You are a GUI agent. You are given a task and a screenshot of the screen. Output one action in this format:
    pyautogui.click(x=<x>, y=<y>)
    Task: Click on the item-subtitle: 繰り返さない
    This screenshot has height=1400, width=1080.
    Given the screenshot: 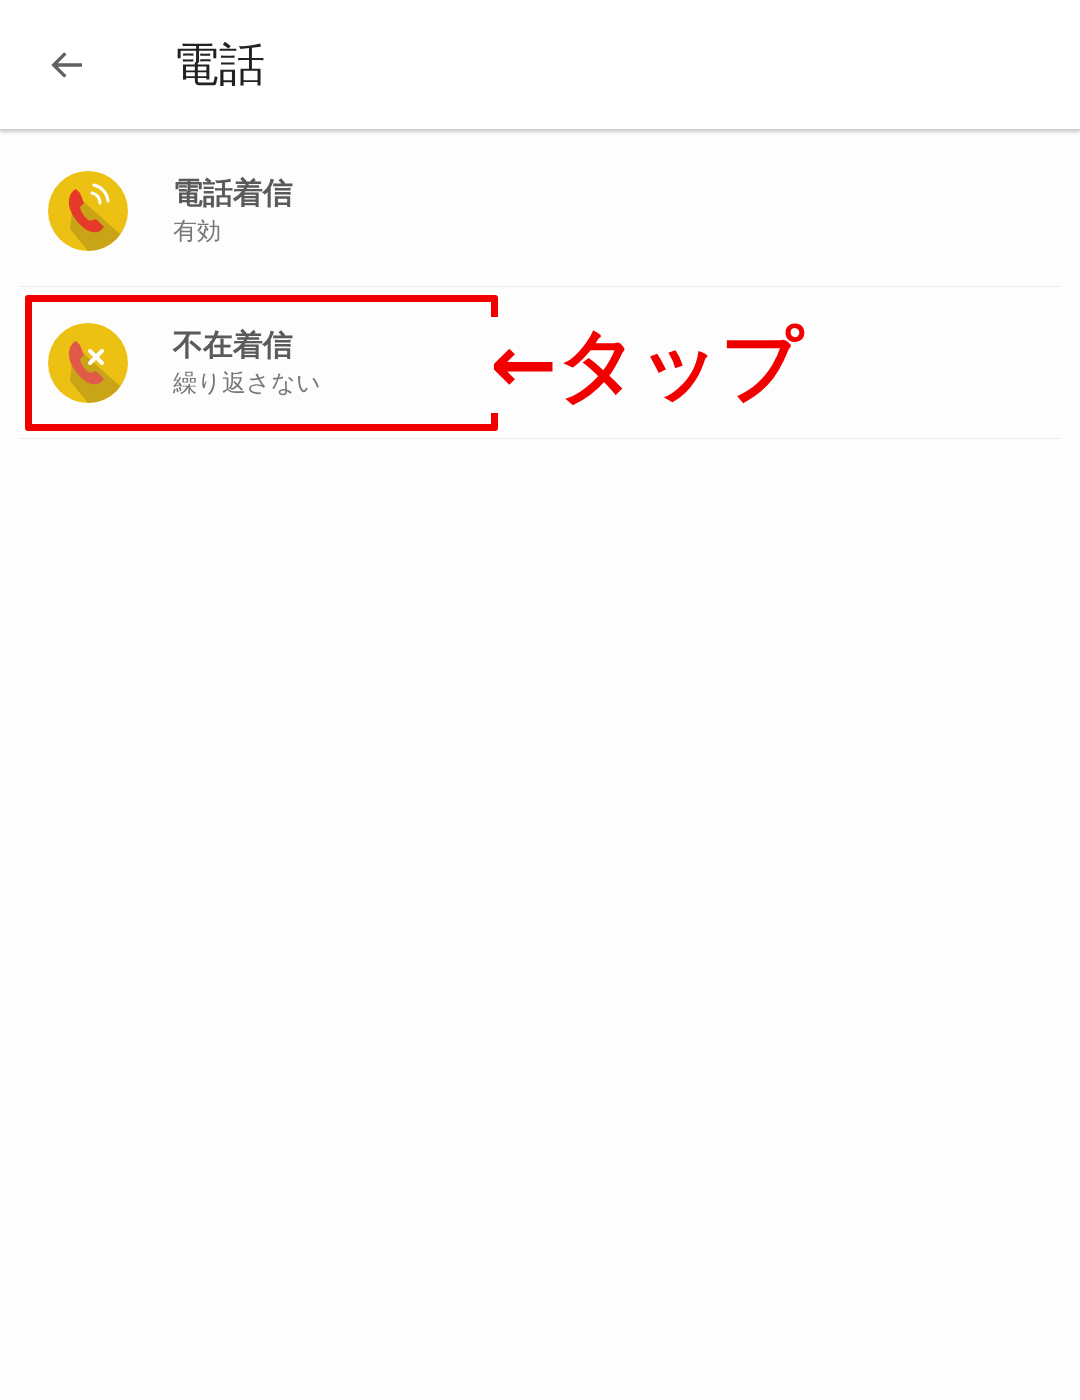 What is the action you would take?
    pyautogui.click(x=247, y=383)
    